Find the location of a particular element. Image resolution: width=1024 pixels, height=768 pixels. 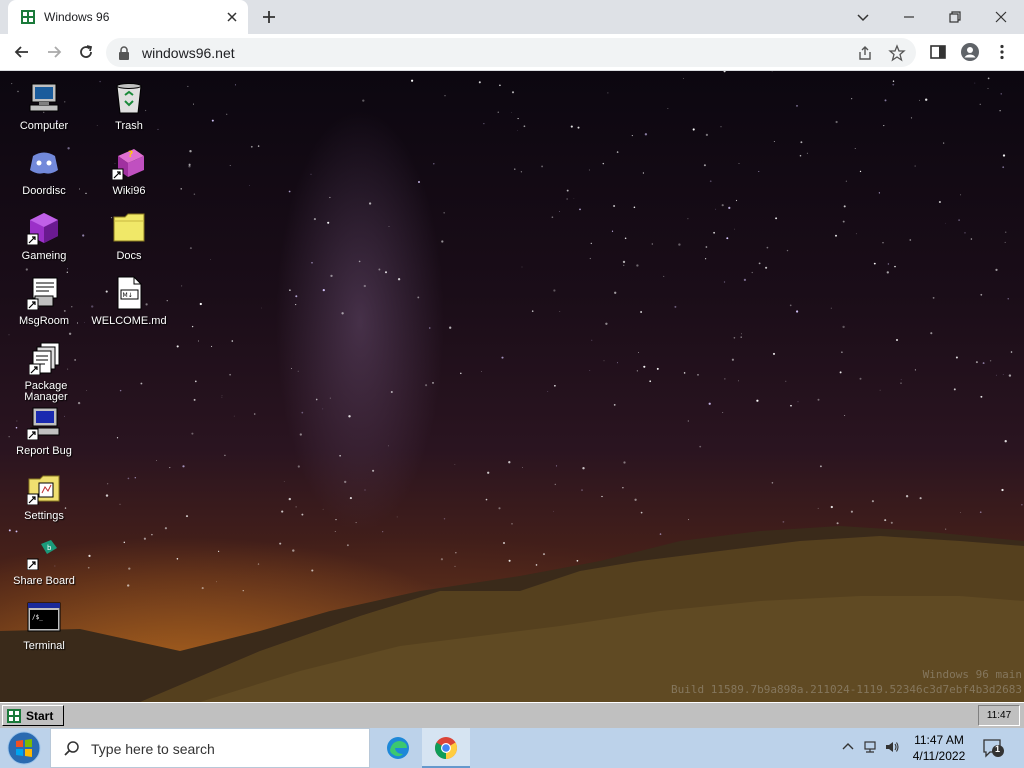

search-placeholder: Type here to search is located at coordinates (153, 749).